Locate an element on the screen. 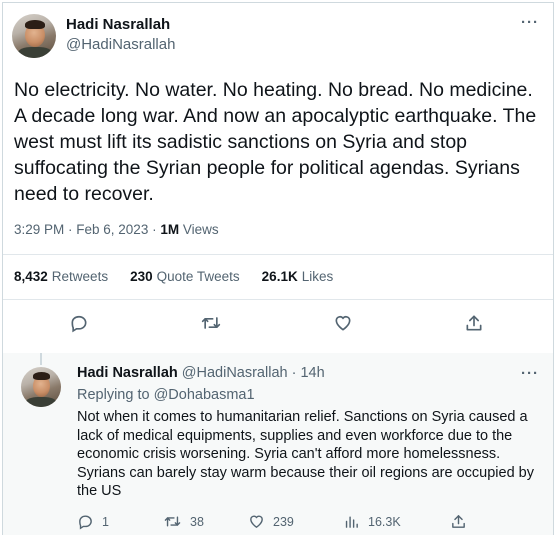 The image size is (558, 538). quotes-stat: 230 Quote Tweets is located at coordinates (185, 276).